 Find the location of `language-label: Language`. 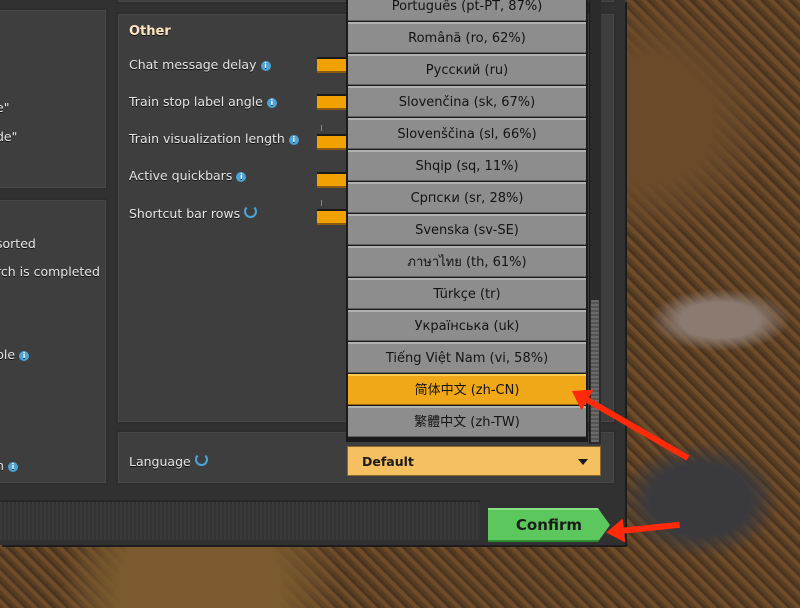

language-label: Language is located at coordinates (160, 461).